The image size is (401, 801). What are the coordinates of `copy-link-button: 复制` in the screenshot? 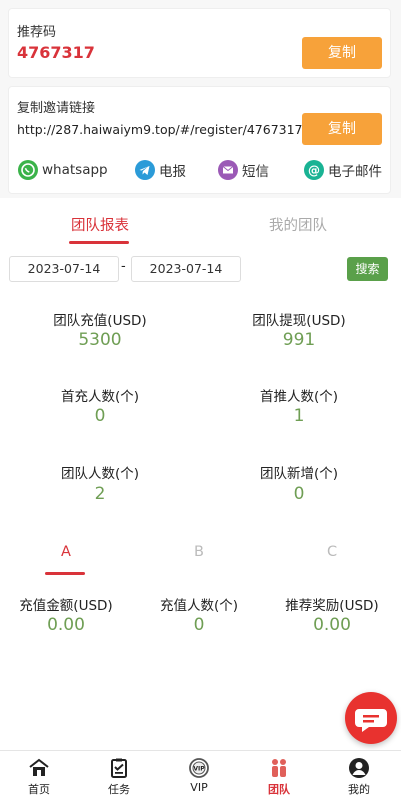 It's located at (342, 129).